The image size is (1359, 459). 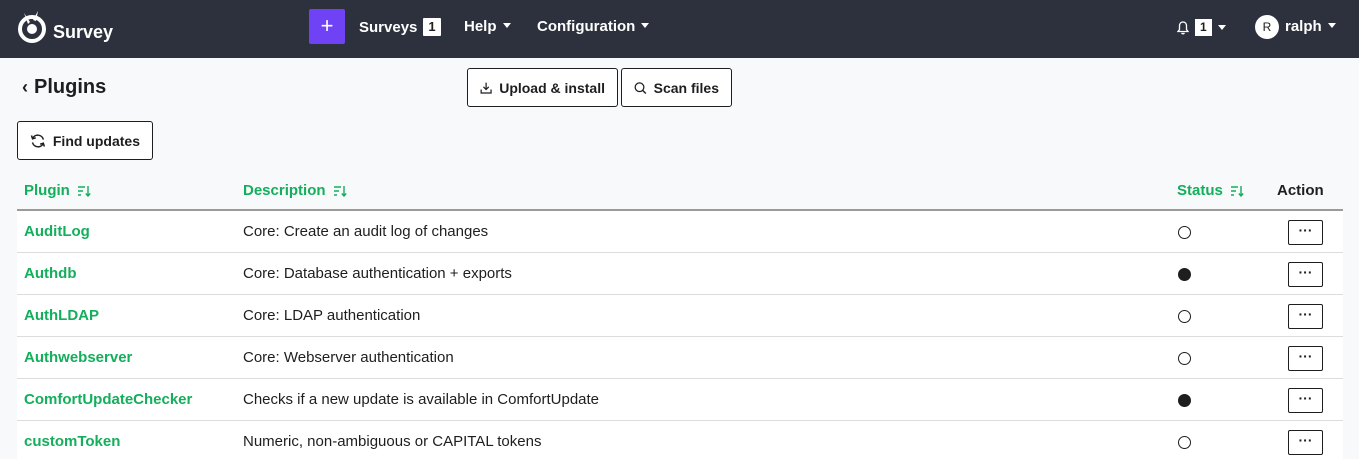 What do you see at coordinates (83, 32) in the screenshot?
I see `brand-name: Survey` at bounding box center [83, 32].